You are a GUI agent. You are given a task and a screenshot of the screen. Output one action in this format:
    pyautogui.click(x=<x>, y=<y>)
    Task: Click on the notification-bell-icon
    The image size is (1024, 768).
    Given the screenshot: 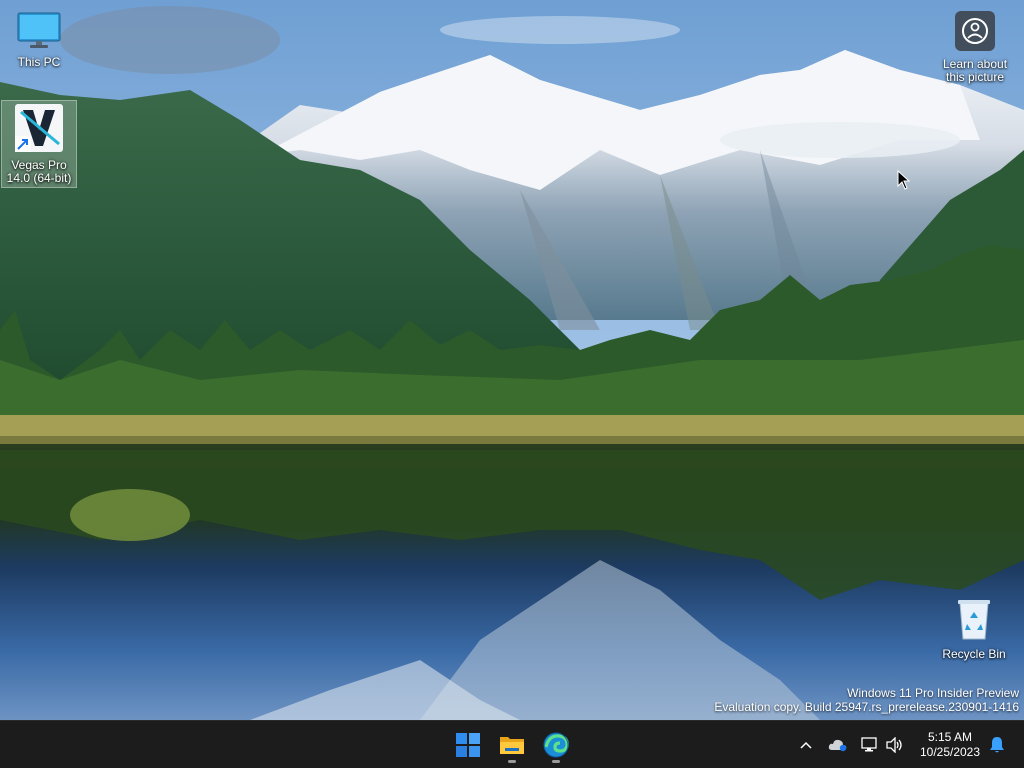 What is the action you would take?
    pyautogui.click(x=997, y=745)
    